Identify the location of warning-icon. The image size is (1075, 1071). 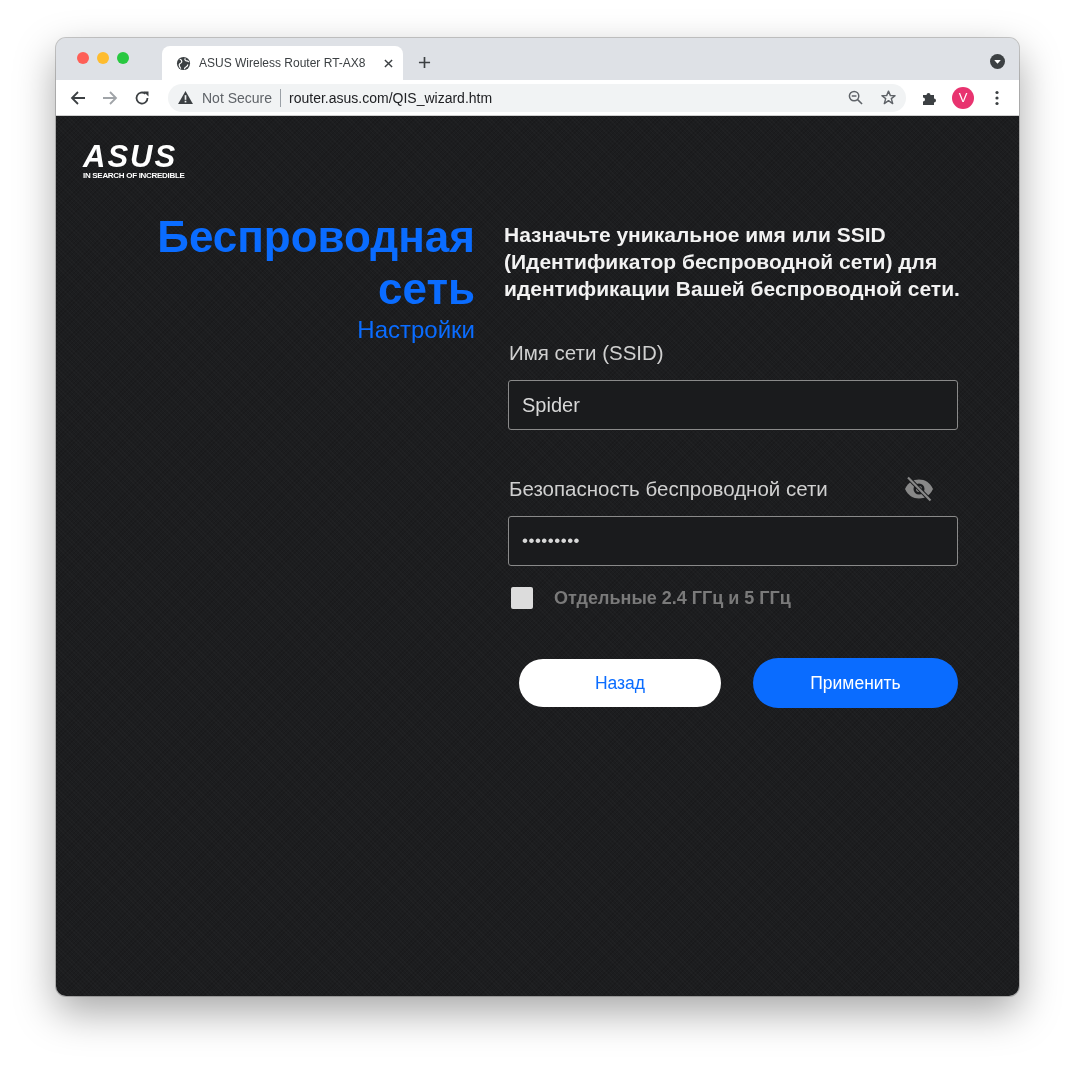
(185, 97).